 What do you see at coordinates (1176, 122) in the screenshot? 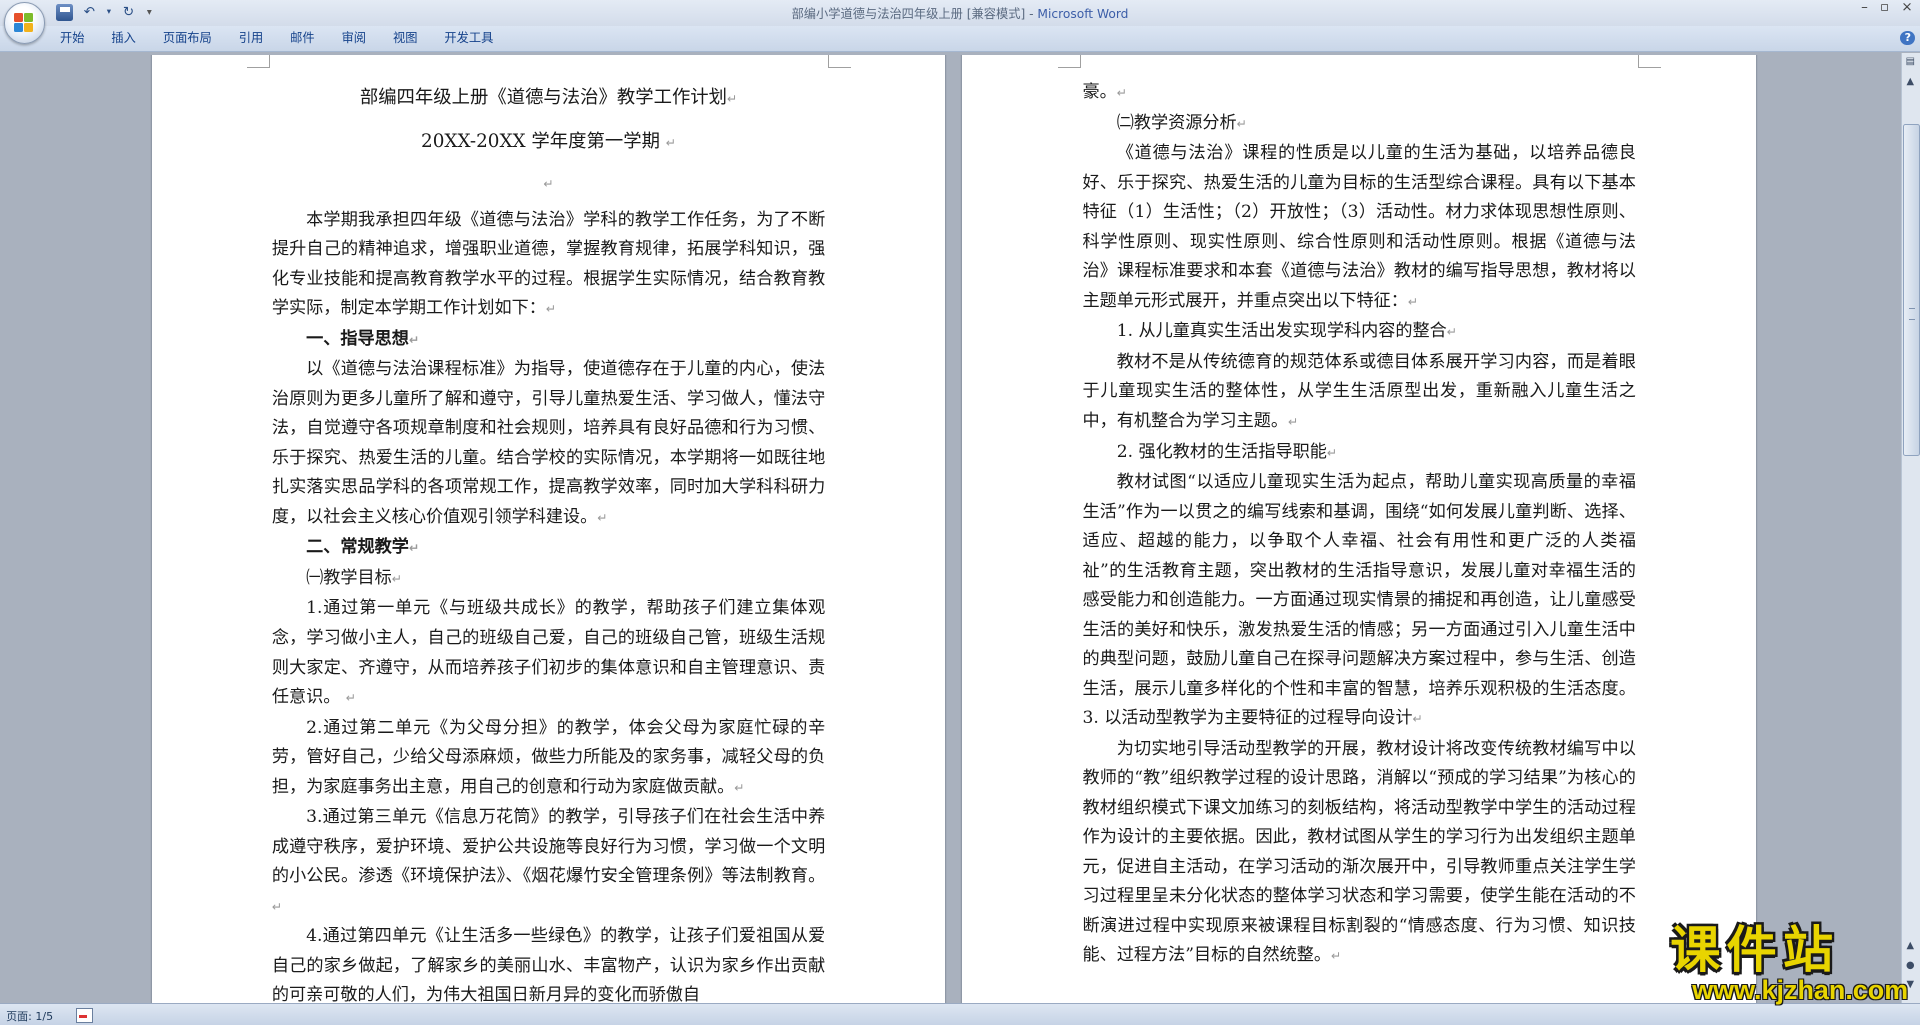
I see `subheading-text: ㈡教学资源分析` at bounding box center [1176, 122].